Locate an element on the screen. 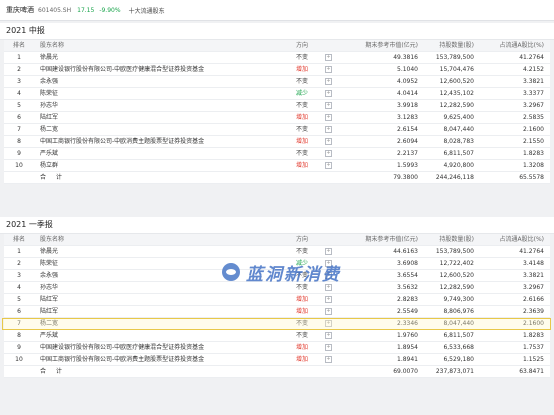 The height and width of the screenshot is (415, 554). shares-cell: 9,749,300 is located at coordinates (458, 299).